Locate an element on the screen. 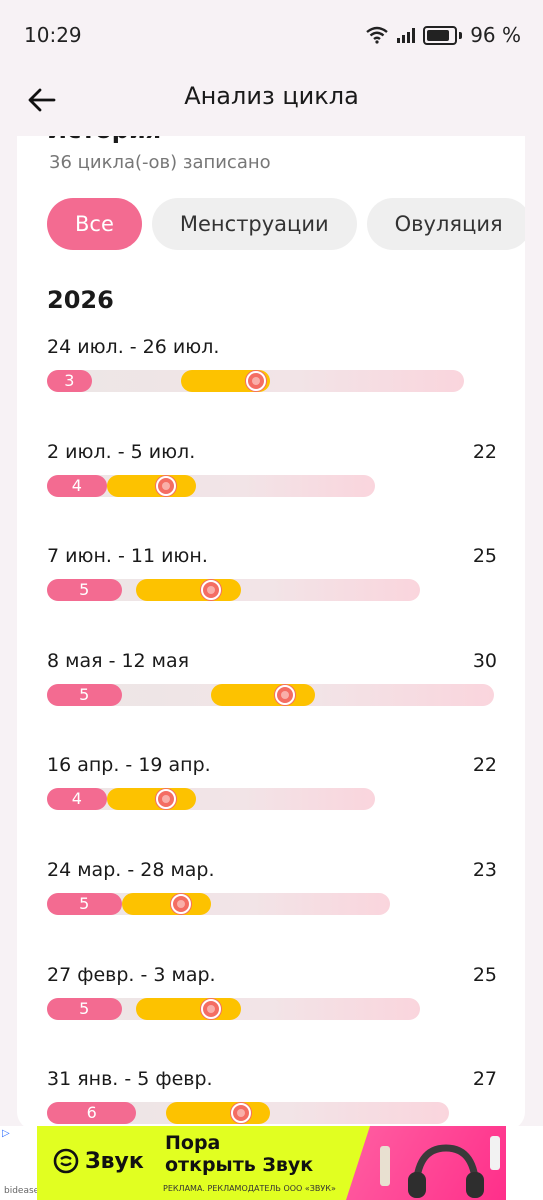 This screenshot has height=1200, width=543. wifi-icon is located at coordinates (377, 35).